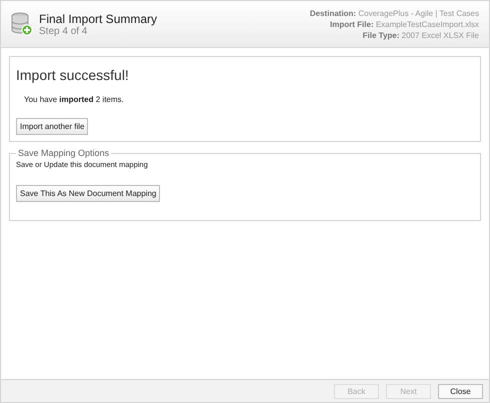 Image resolution: width=490 pixels, height=403 pixels. Describe the element at coordinates (394, 13) in the screenshot. I see `import-detail: Destination: CoveragePlus - Agile | Test Cases` at that location.